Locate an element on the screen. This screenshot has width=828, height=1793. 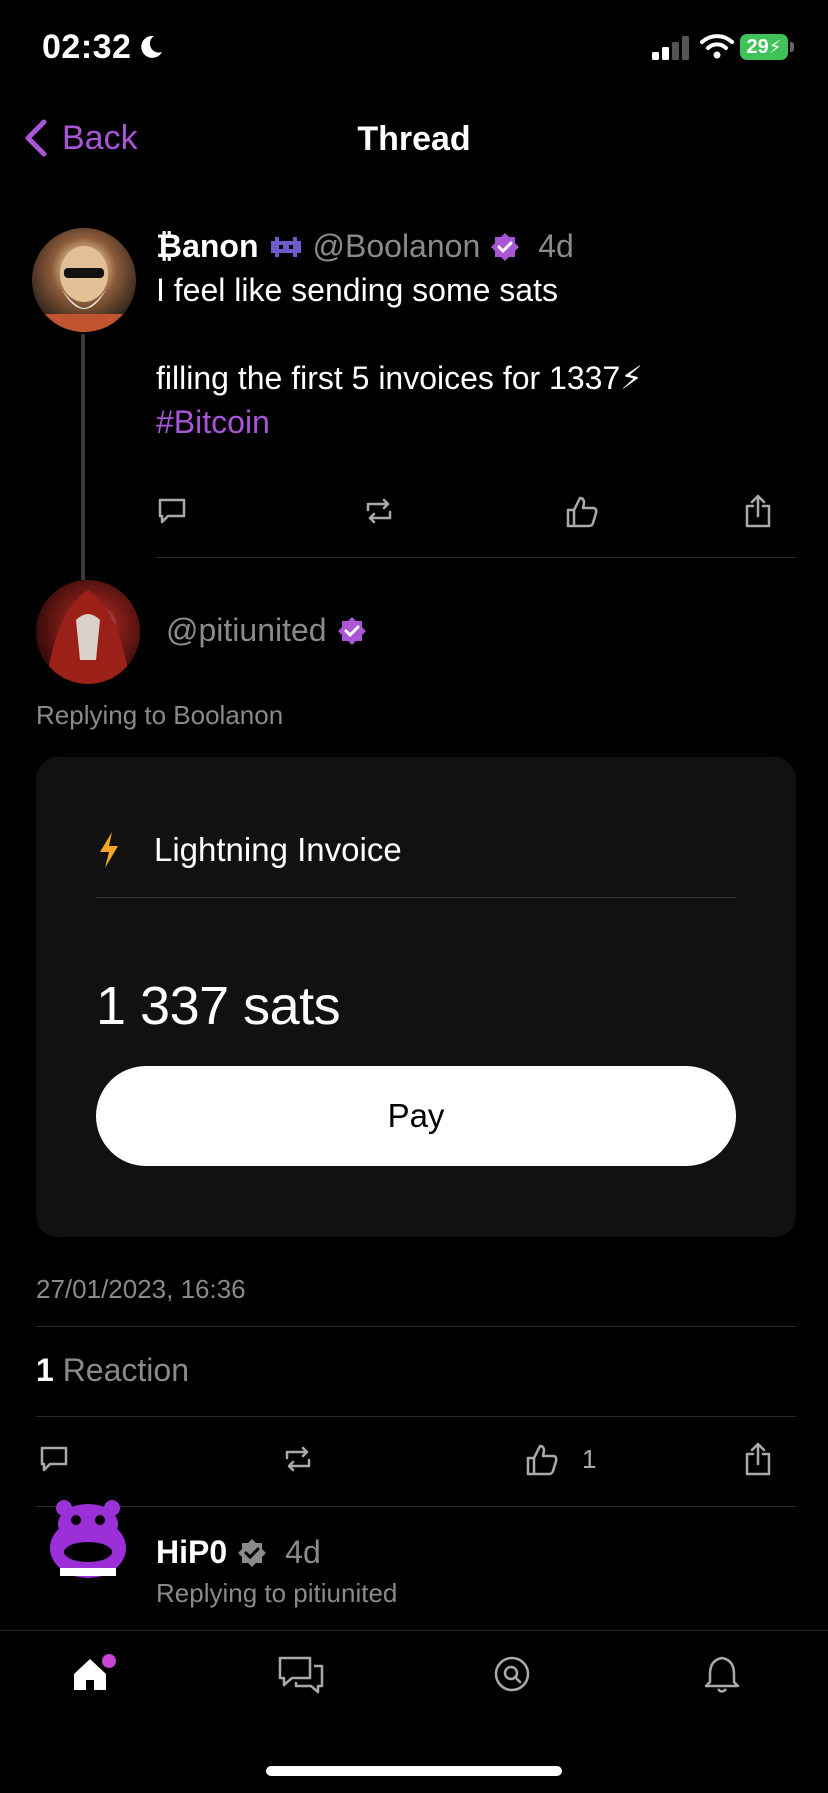
messages-icon is located at coordinates (301, 1675).